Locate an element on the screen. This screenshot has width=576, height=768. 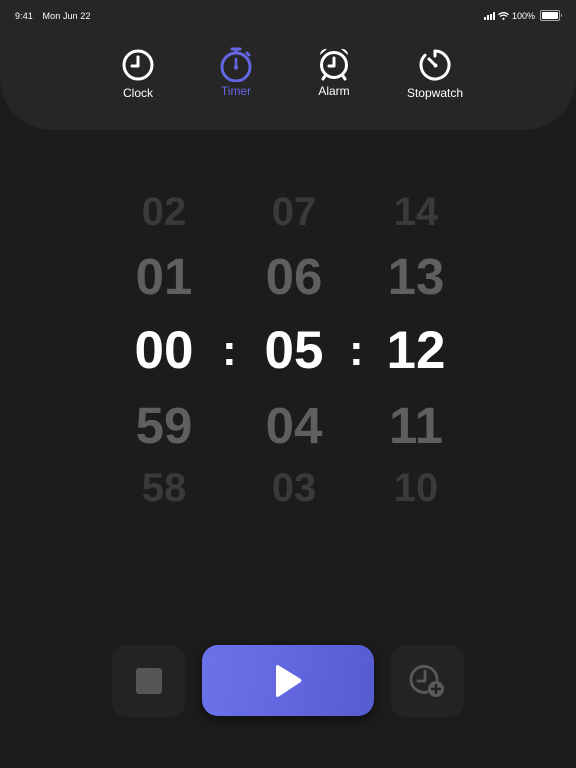
clock-icon is located at coordinates (138, 65).